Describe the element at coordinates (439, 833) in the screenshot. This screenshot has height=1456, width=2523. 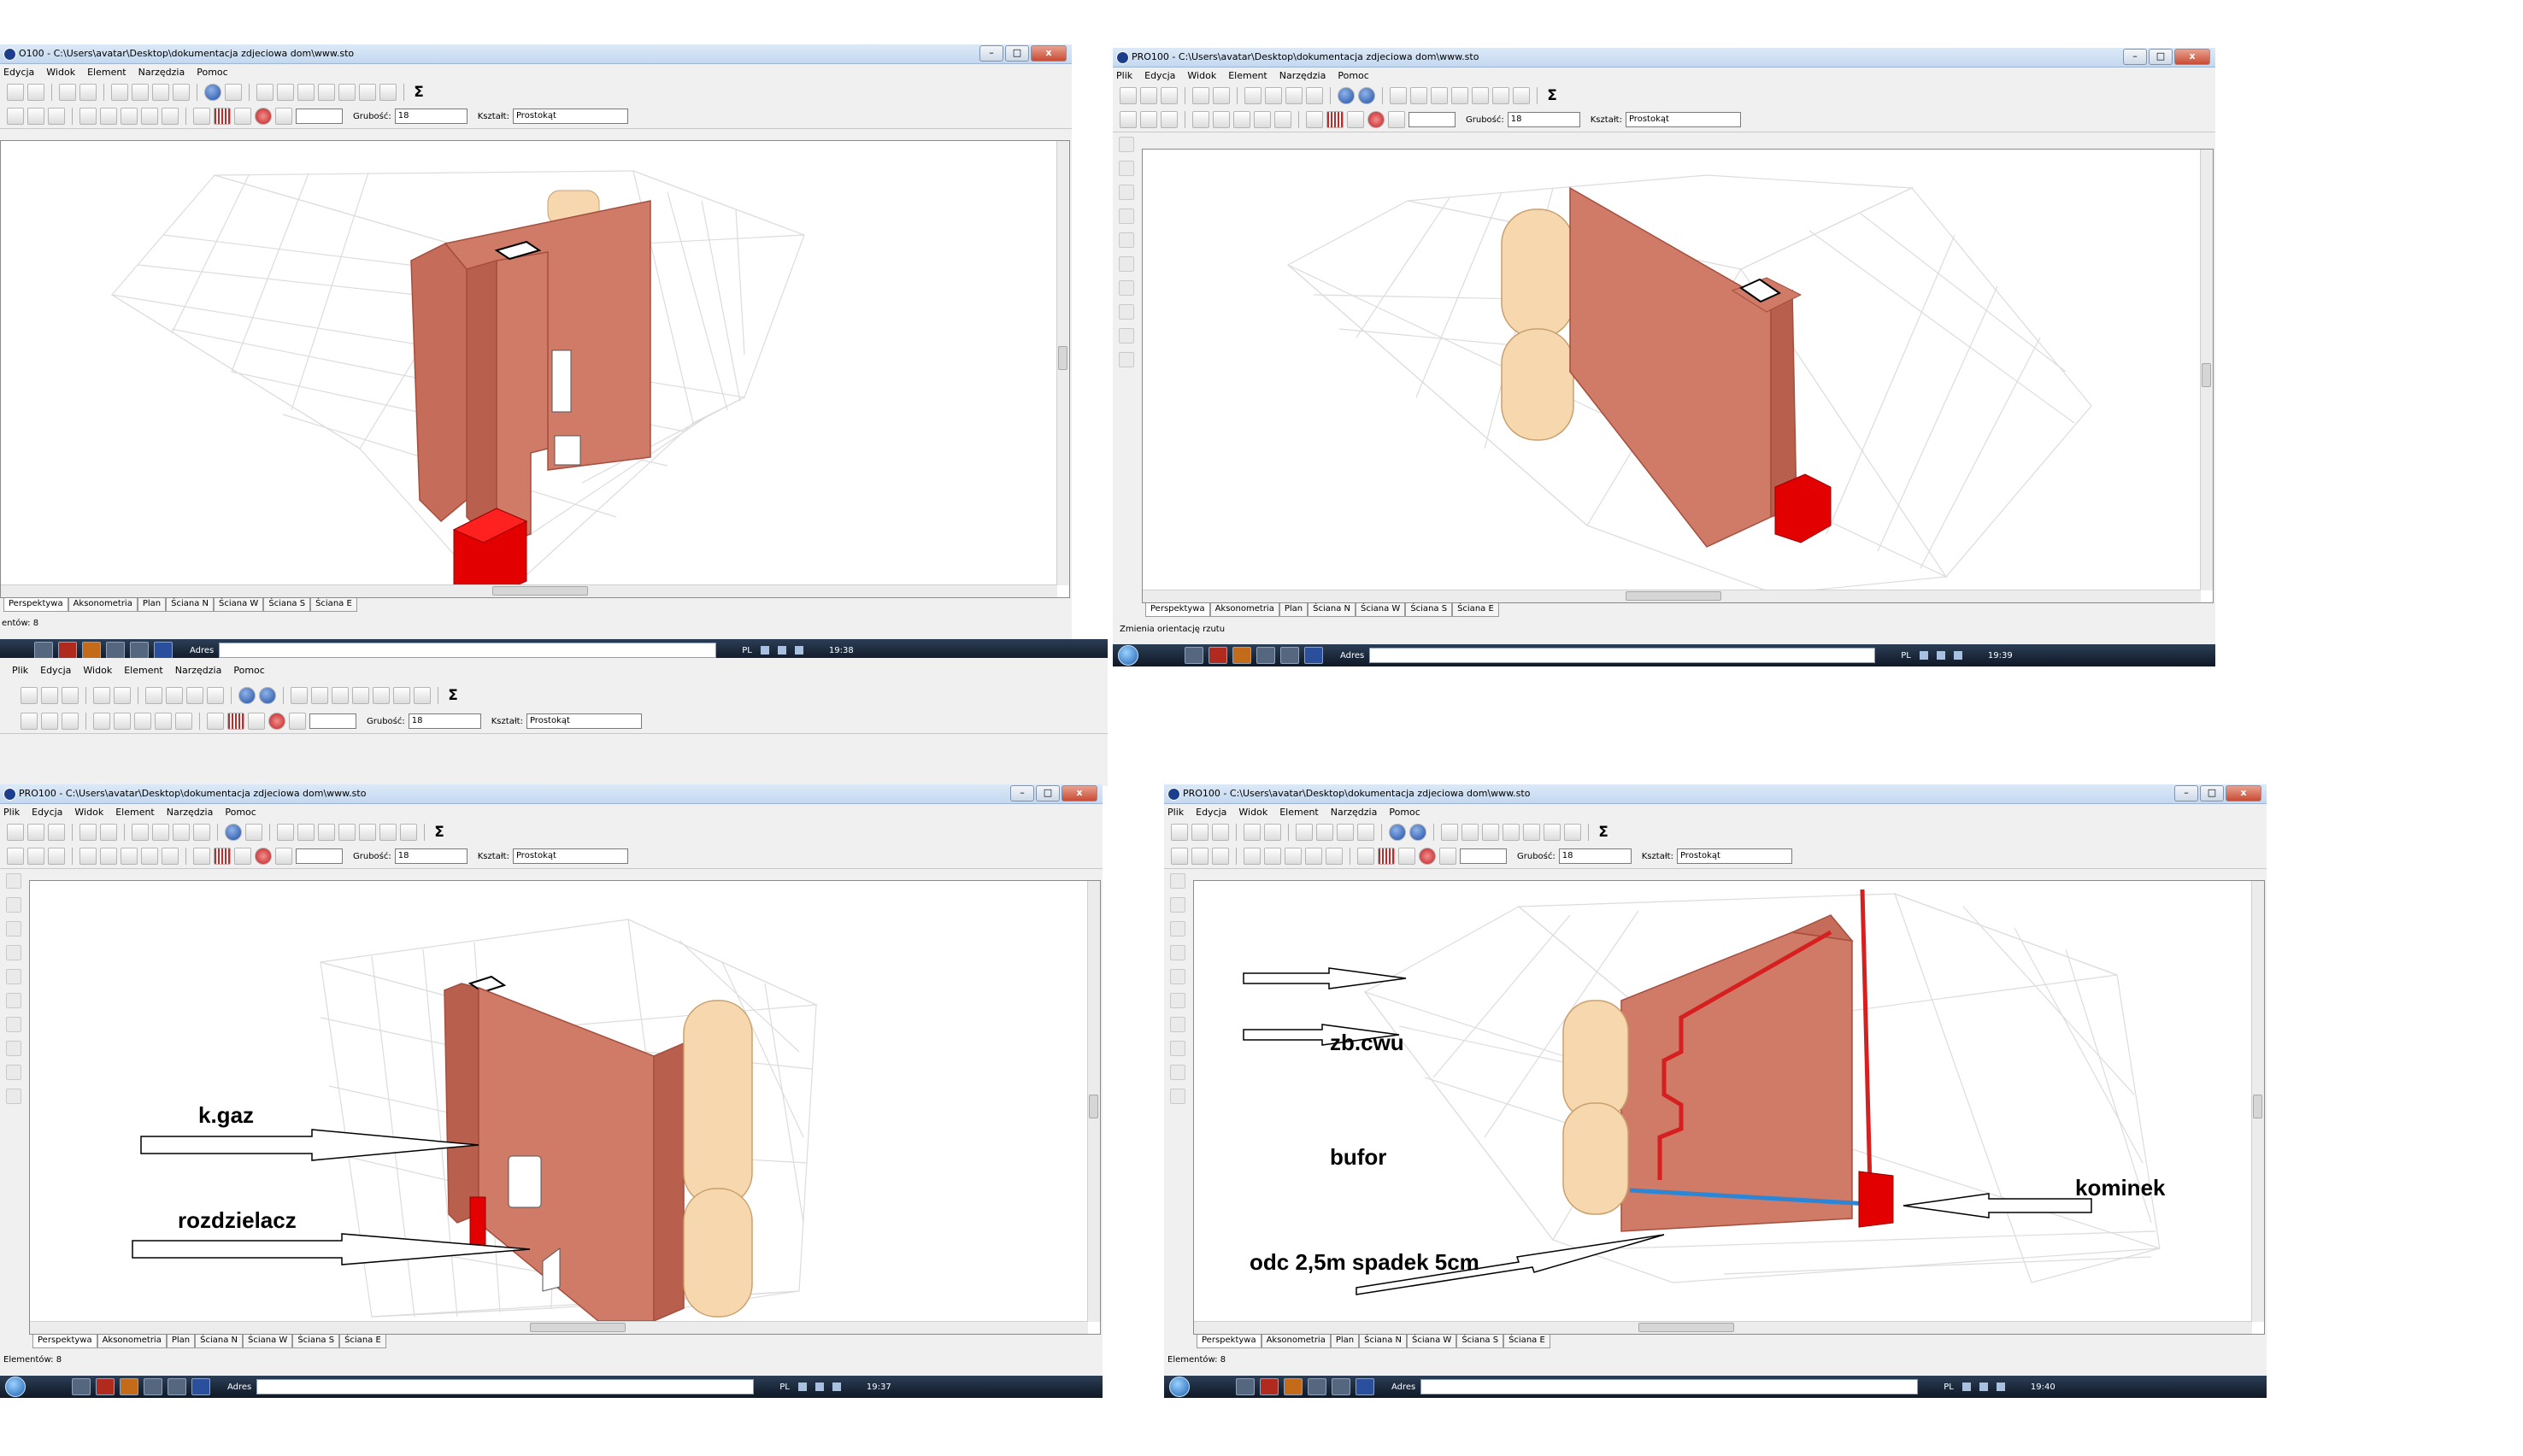
I see `sum-icon: Σ` at that location.